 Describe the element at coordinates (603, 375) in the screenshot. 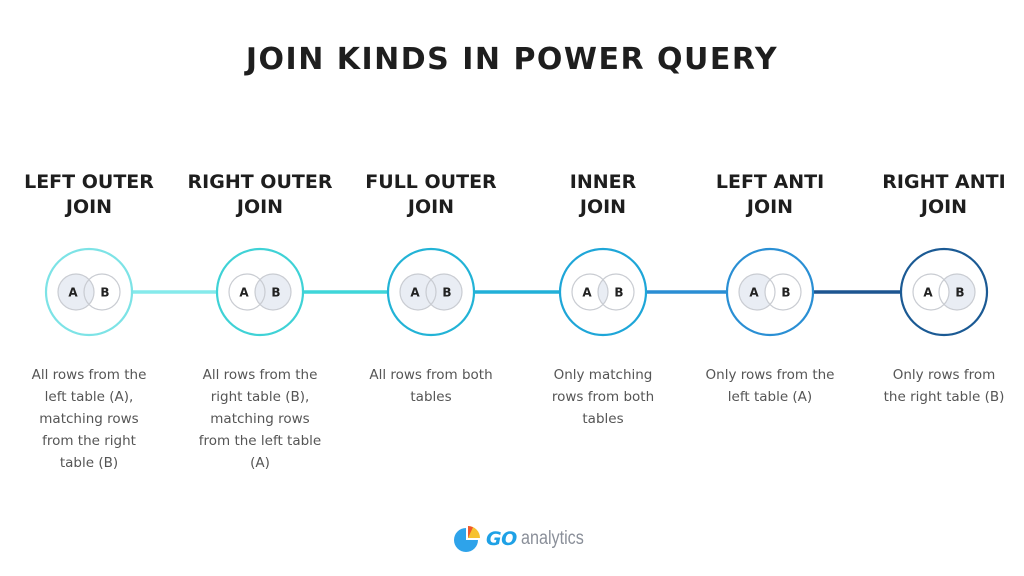

I see `join-description-line: Only matching` at that location.